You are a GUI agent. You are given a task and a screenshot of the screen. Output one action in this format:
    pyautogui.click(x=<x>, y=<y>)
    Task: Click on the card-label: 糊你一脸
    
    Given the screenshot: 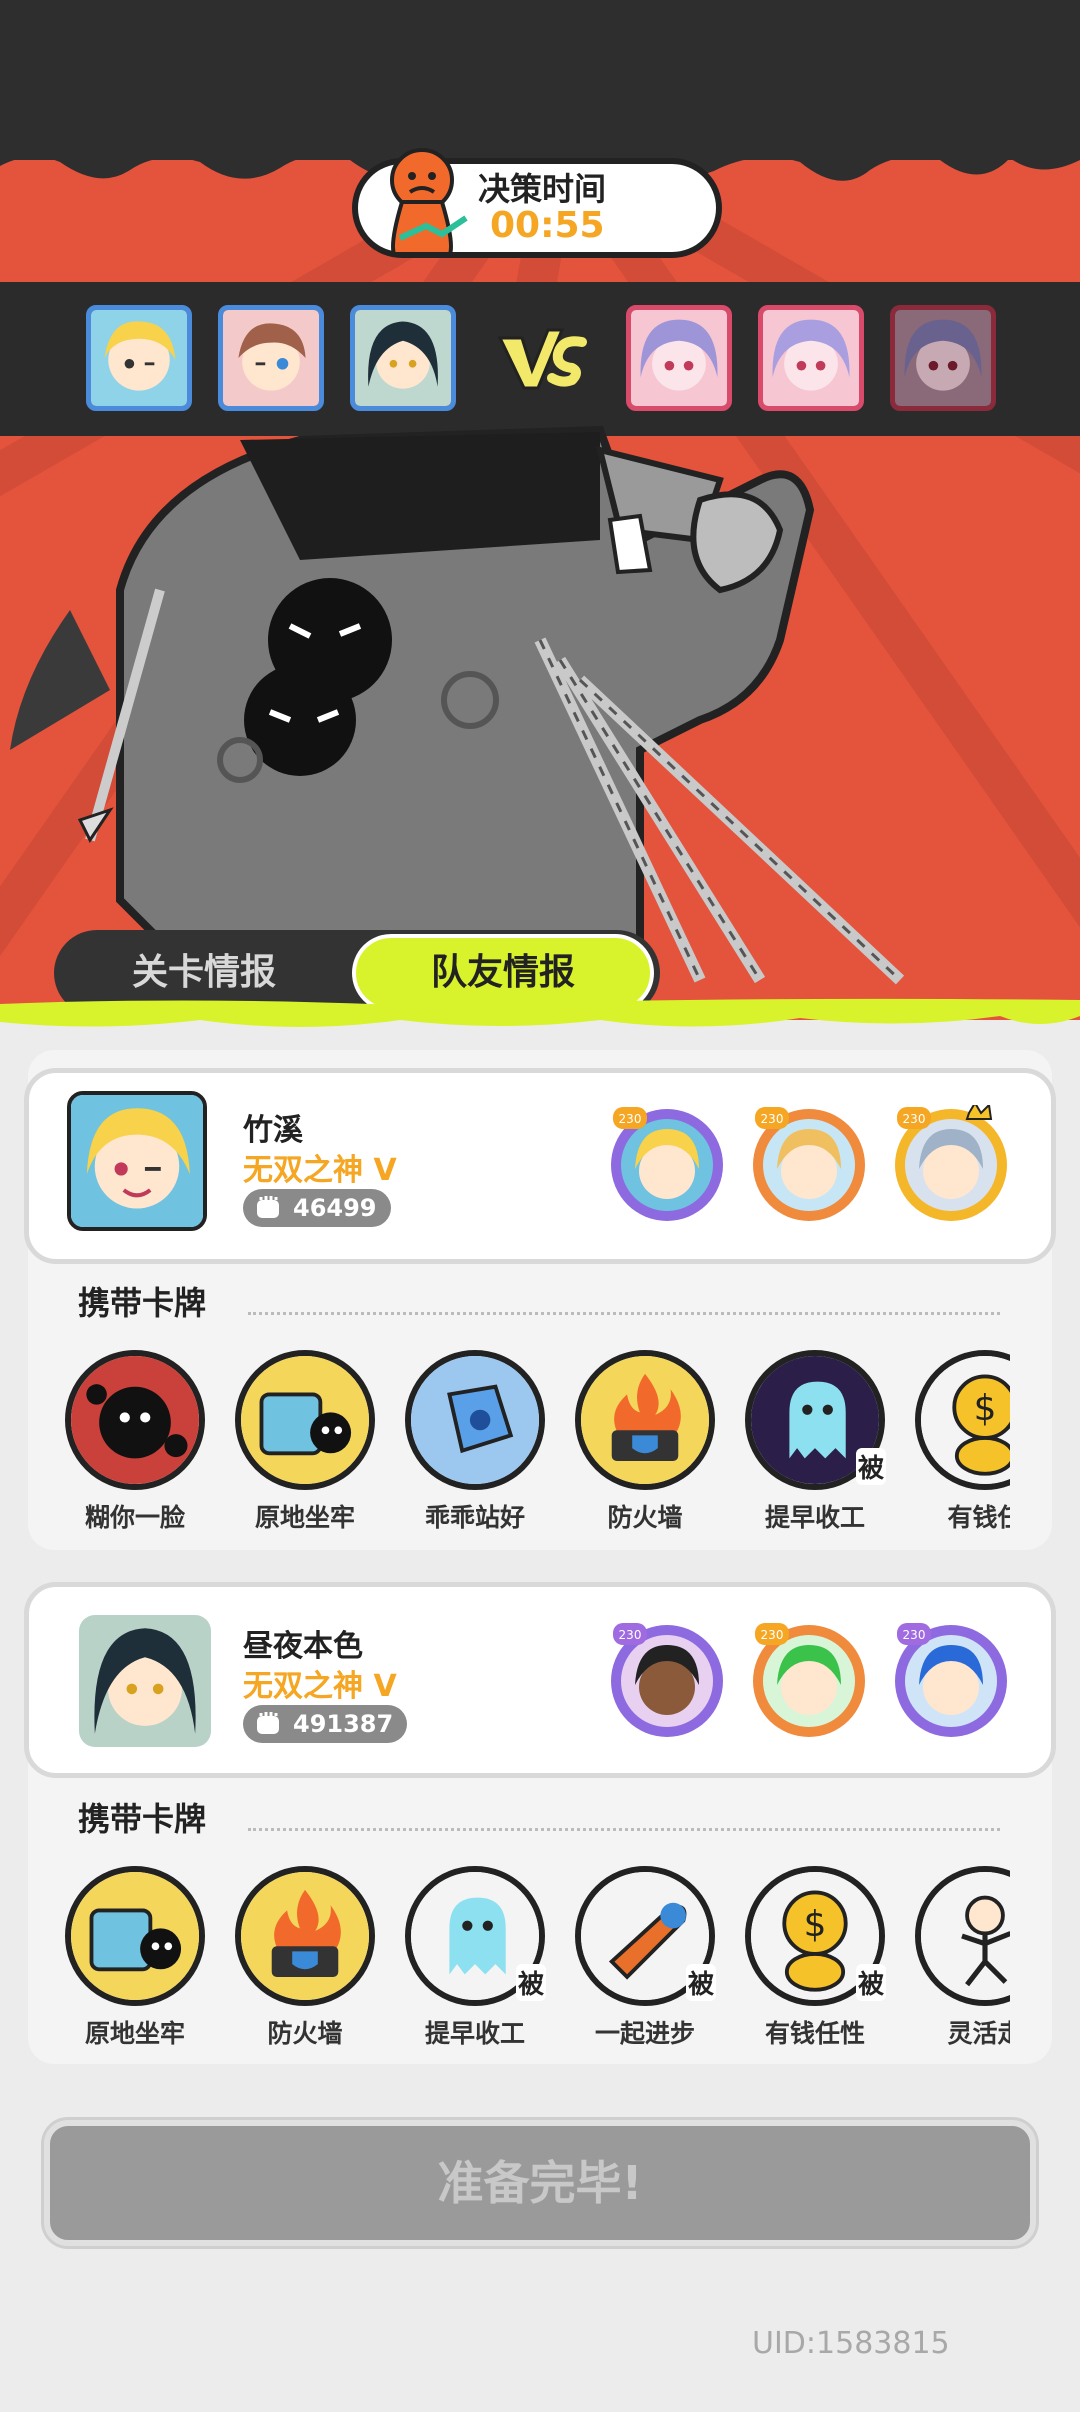 What is the action you would take?
    pyautogui.click(x=134, y=1517)
    